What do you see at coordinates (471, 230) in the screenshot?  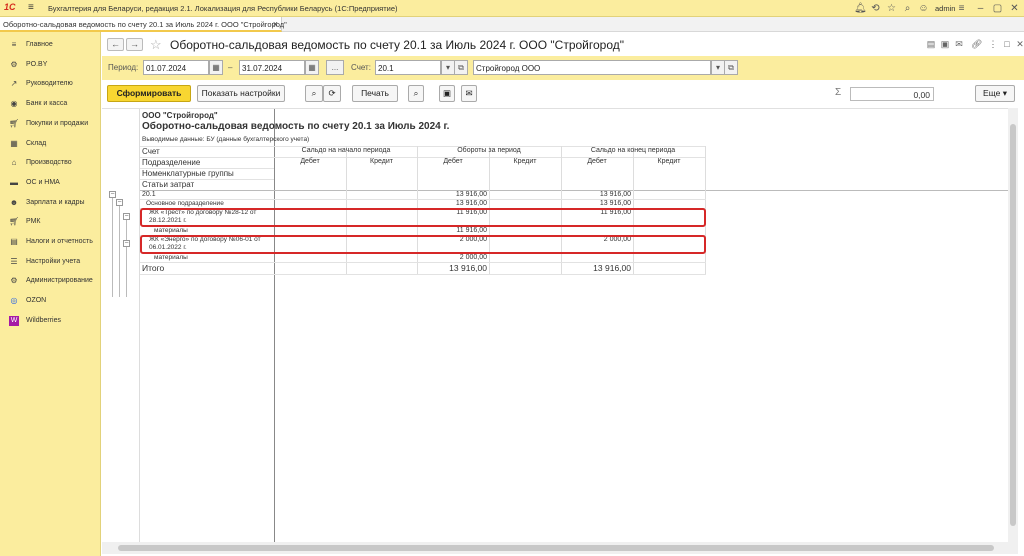 I see `turnover-debit: 11 916,00` at bounding box center [471, 230].